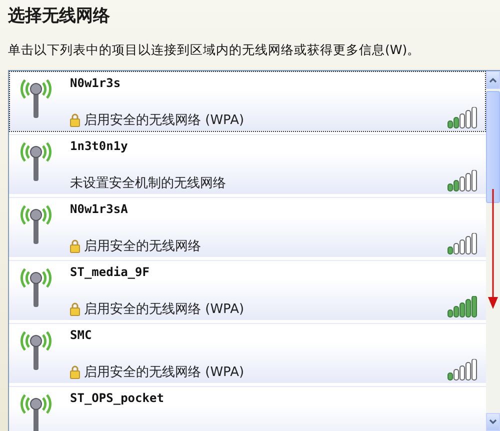 The height and width of the screenshot is (431, 500). Describe the element at coordinates (142, 246) in the screenshot. I see `security-status: 启用安全的无线网络` at that location.